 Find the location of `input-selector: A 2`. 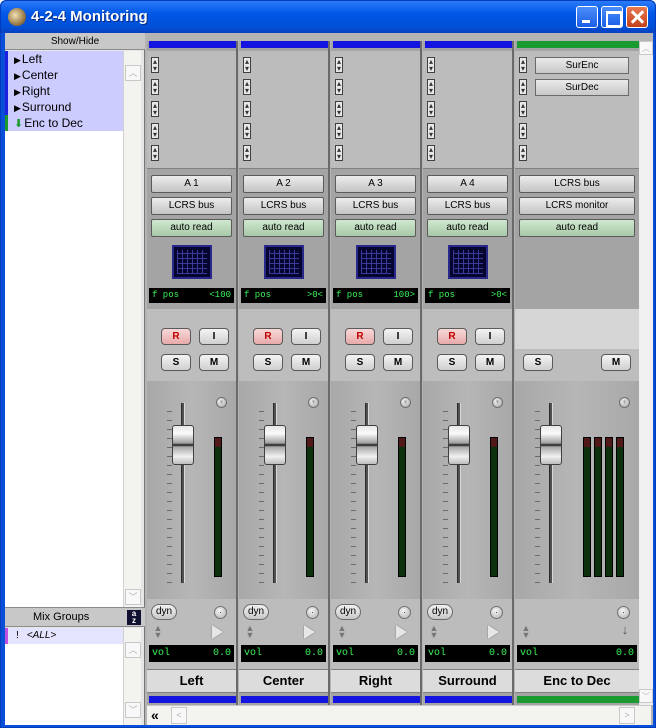

input-selector: A 2 is located at coordinates (283, 184).